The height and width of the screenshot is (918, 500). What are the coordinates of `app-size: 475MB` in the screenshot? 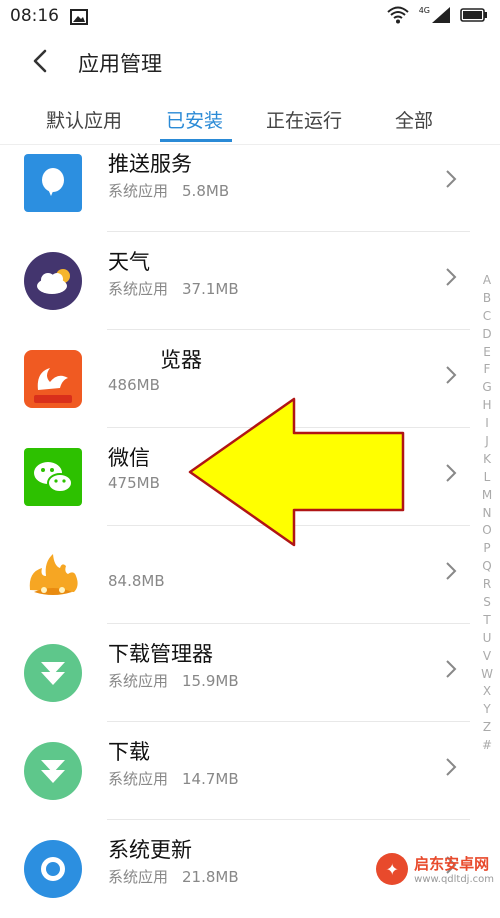 It's located at (134, 483).